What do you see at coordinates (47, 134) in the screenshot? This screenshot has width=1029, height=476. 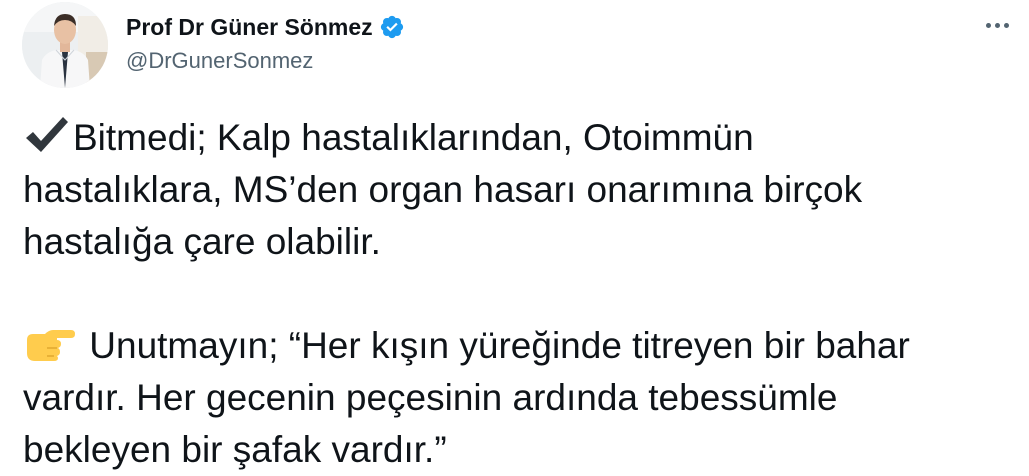 I see `check-mark-icon` at bounding box center [47, 134].